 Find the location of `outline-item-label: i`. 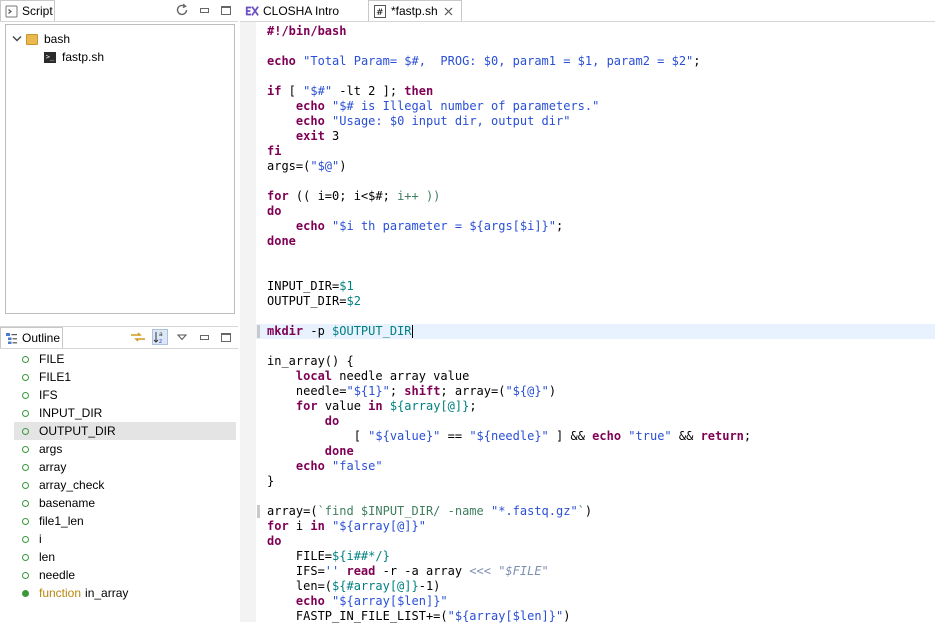

outline-item-label: i is located at coordinates (40, 539).